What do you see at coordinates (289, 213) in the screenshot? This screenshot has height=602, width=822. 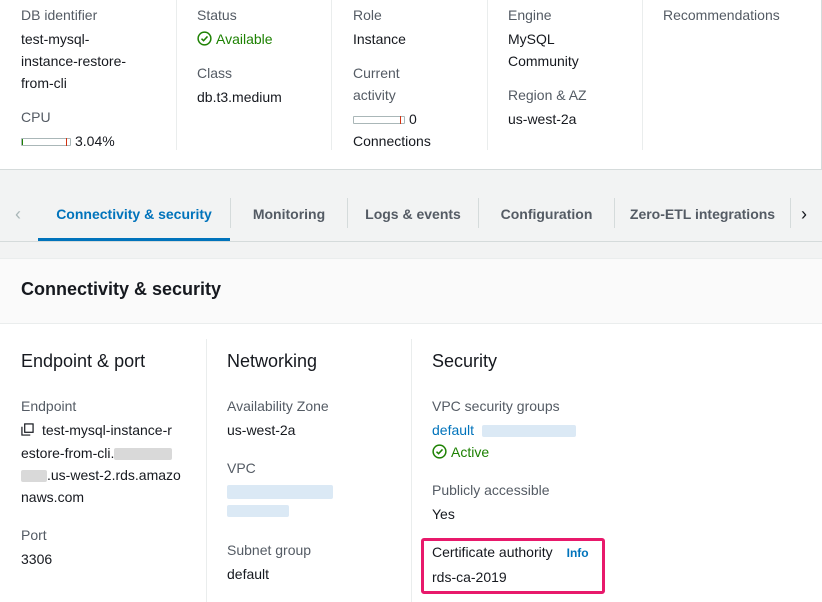 I see `tab-monitoring: Monitoring` at bounding box center [289, 213].